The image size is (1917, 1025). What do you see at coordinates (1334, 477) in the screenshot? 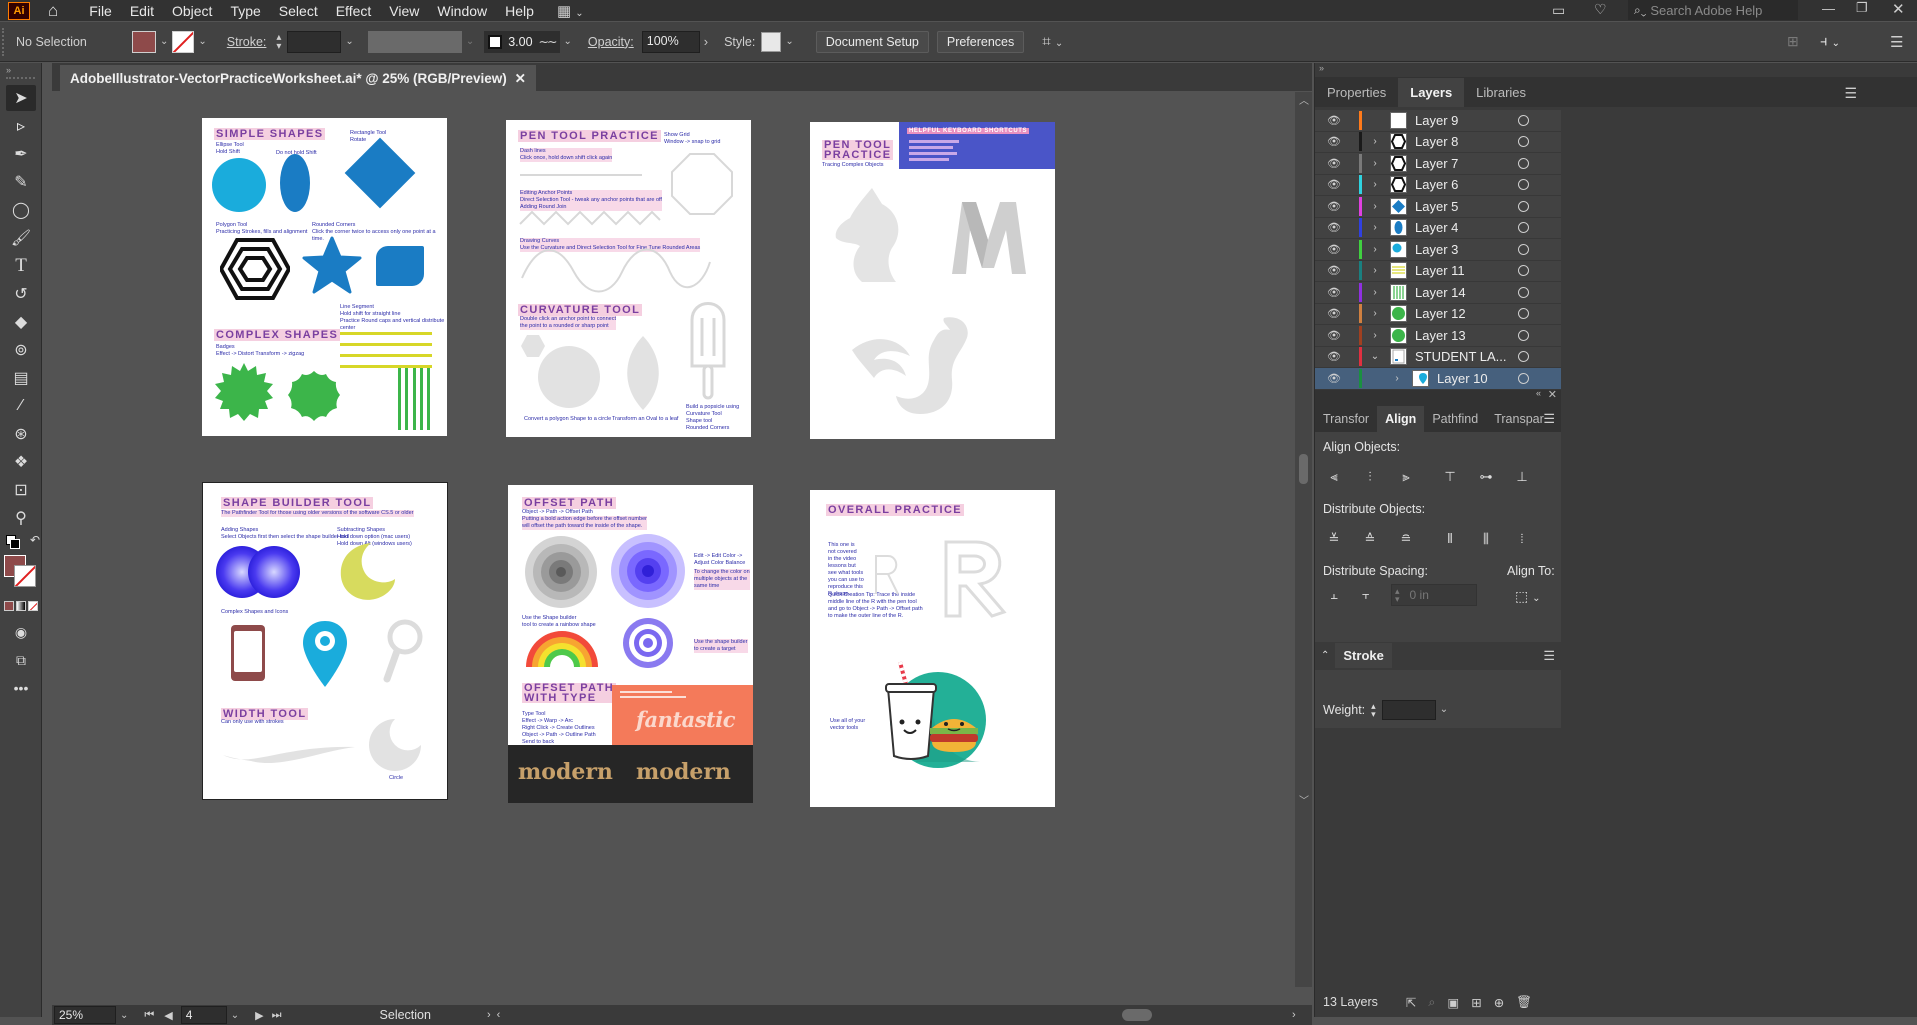
I see `align-left-icon: ⫷` at bounding box center [1334, 477].